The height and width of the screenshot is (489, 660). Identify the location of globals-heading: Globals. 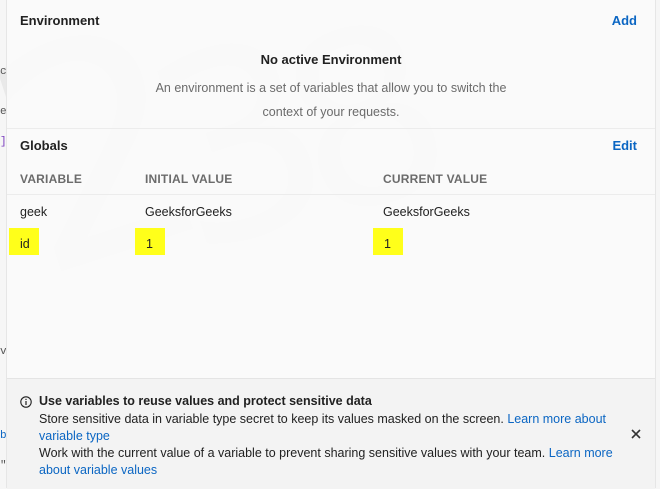
(44, 145).